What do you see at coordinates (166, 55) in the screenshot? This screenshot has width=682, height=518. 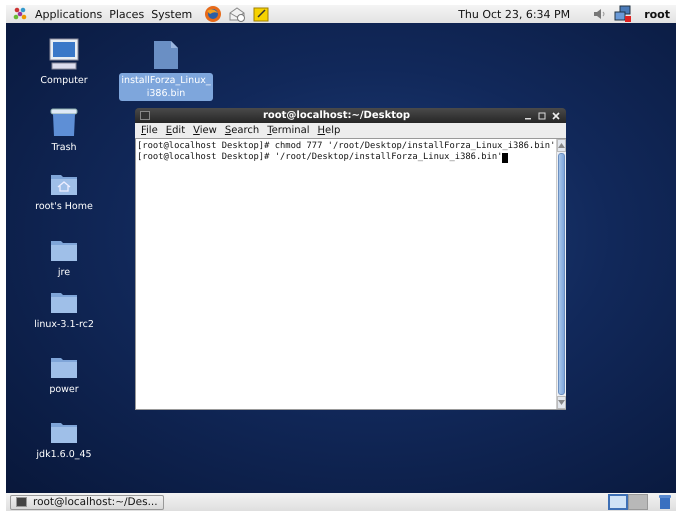 I see `file-icon` at bounding box center [166, 55].